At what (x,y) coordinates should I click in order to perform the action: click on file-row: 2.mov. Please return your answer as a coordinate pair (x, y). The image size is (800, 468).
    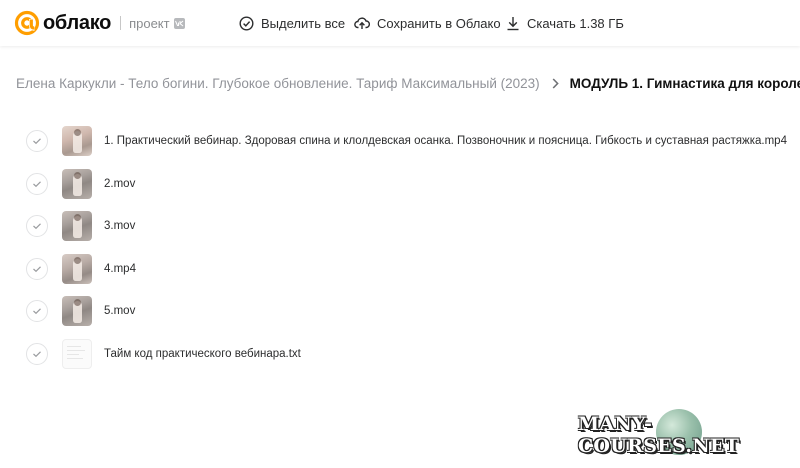
    Looking at the image, I should click on (400, 184).